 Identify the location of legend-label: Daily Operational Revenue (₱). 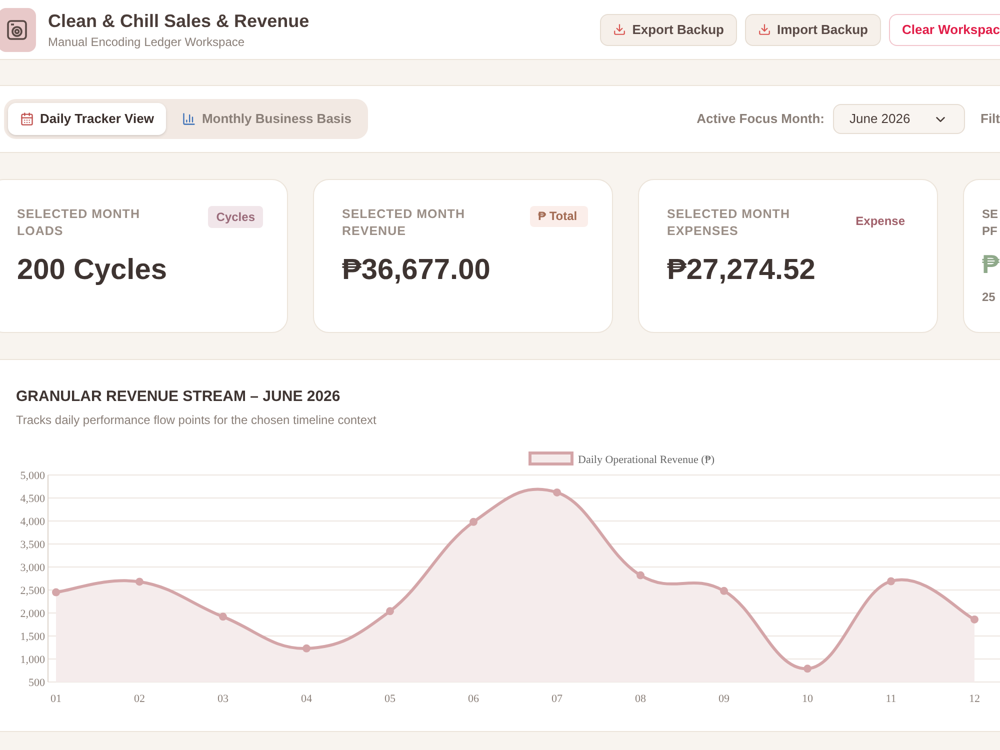
(646, 460).